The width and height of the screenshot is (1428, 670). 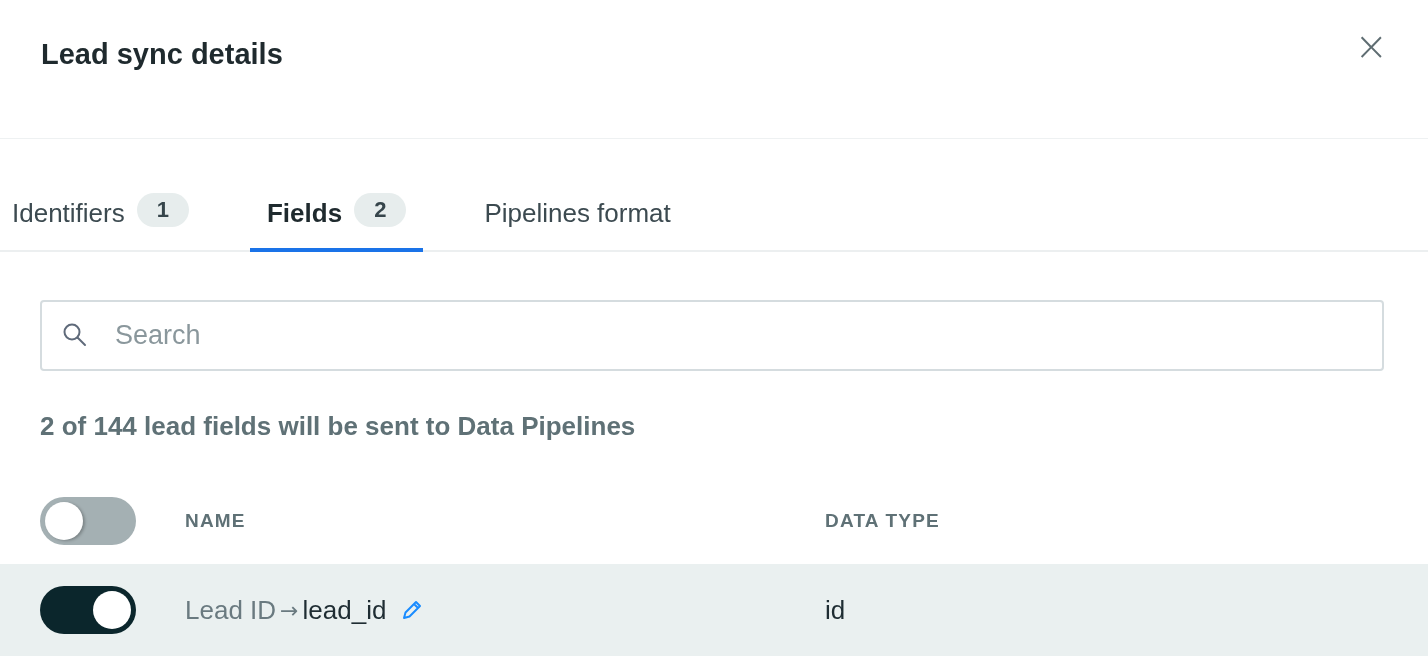 What do you see at coordinates (338, 426) in the screenshot?
I see `summary-text: 2 of 144 lead fields will be sent to Data Pipelines` at bounding box center [338, 426].